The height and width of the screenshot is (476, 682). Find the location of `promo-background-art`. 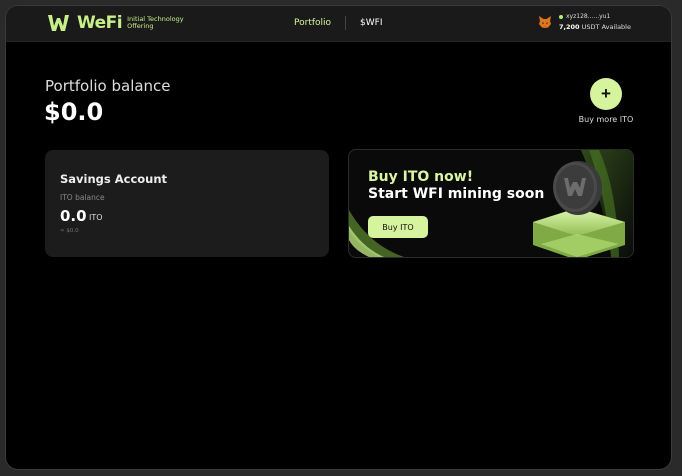

promo-background-art is located at coordinates (491, 203).